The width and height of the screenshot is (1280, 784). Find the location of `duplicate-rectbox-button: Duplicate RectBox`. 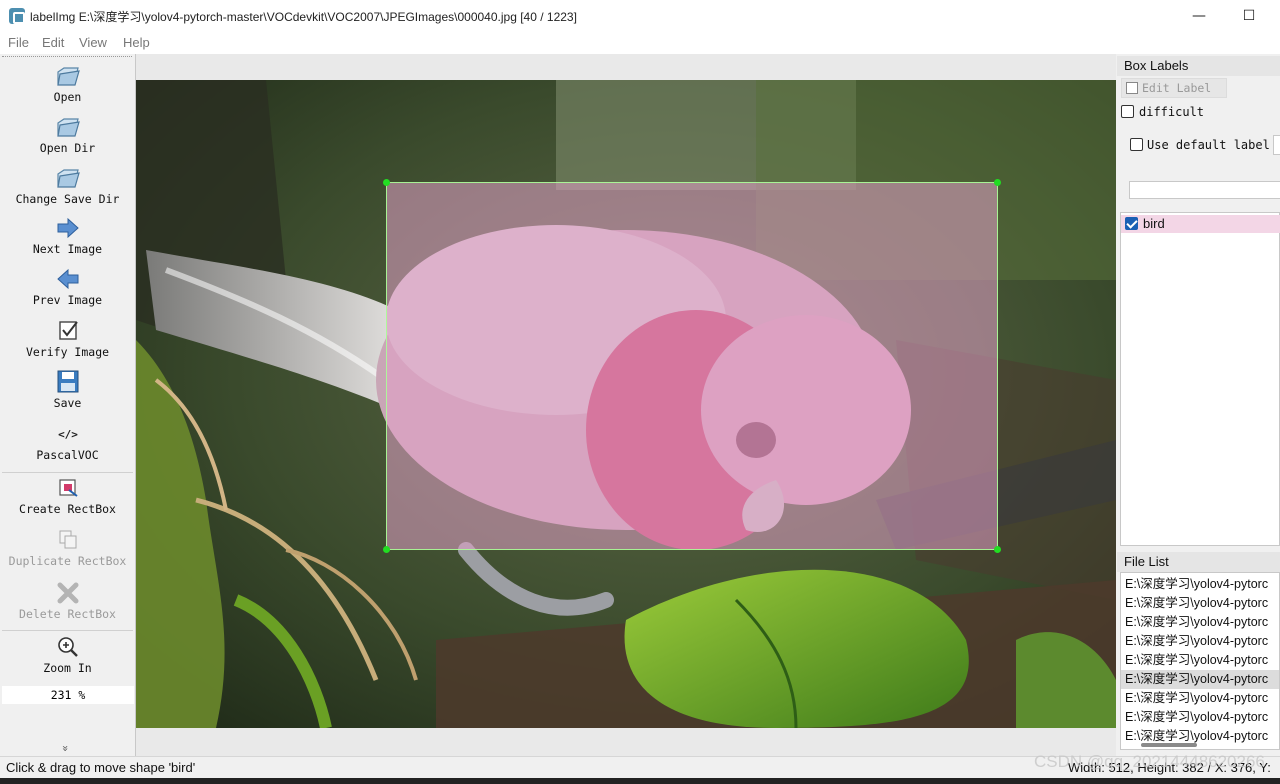

duplicate-rectbox-button: Duplicate RectBox is located at coordinates (67, 548).